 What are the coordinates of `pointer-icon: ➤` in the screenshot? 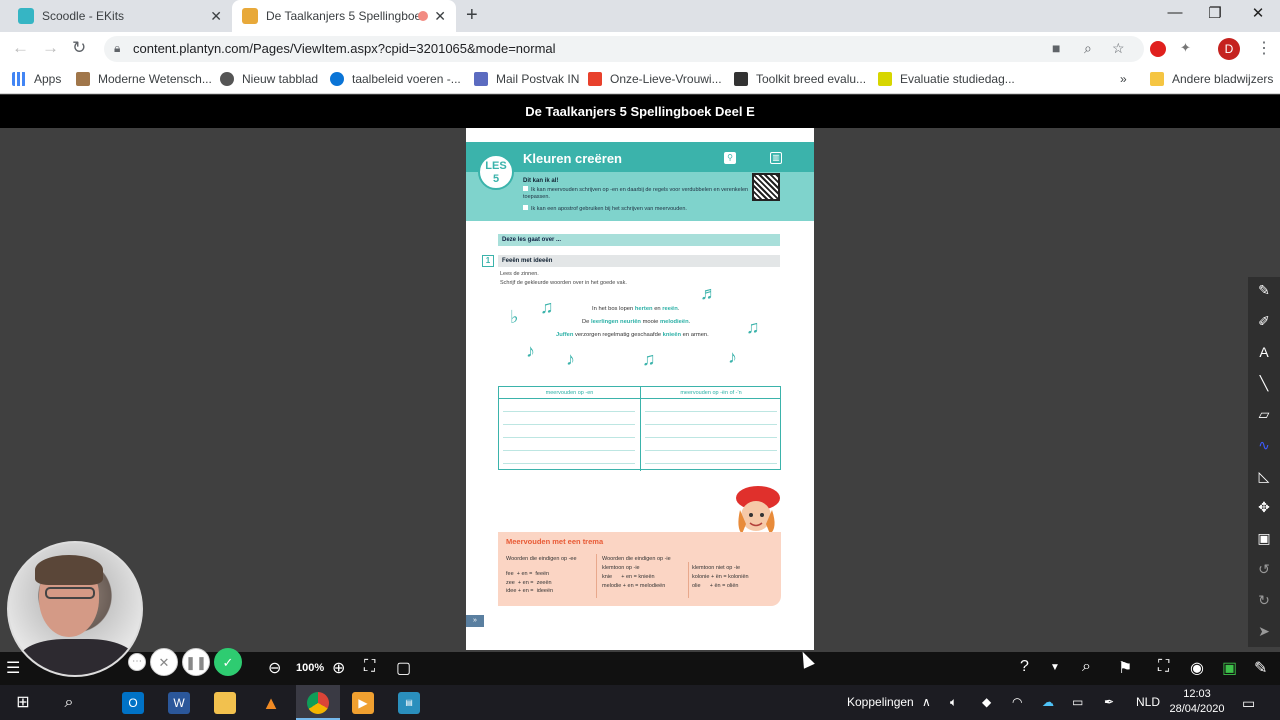 It's located at (1264, 631).